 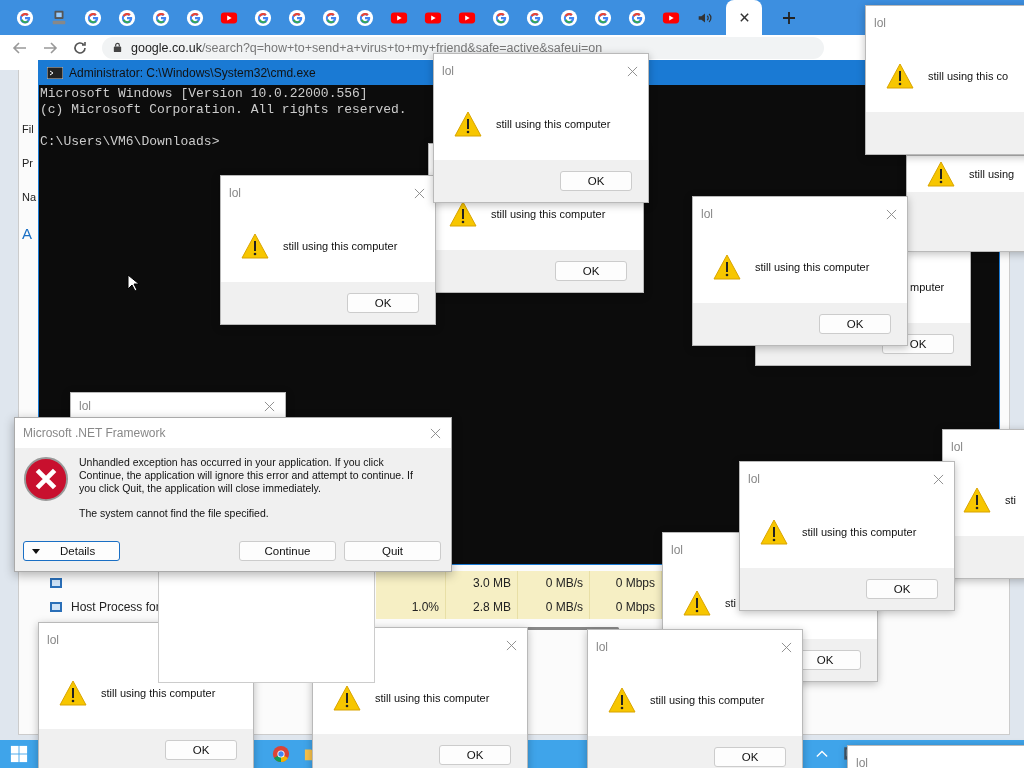 What do you see at coordinates (192, 73) in the screenshot?
I see `window-title: Administrator: C:\Windows\System32\cmd.exe` at bounding box center [192, 73].